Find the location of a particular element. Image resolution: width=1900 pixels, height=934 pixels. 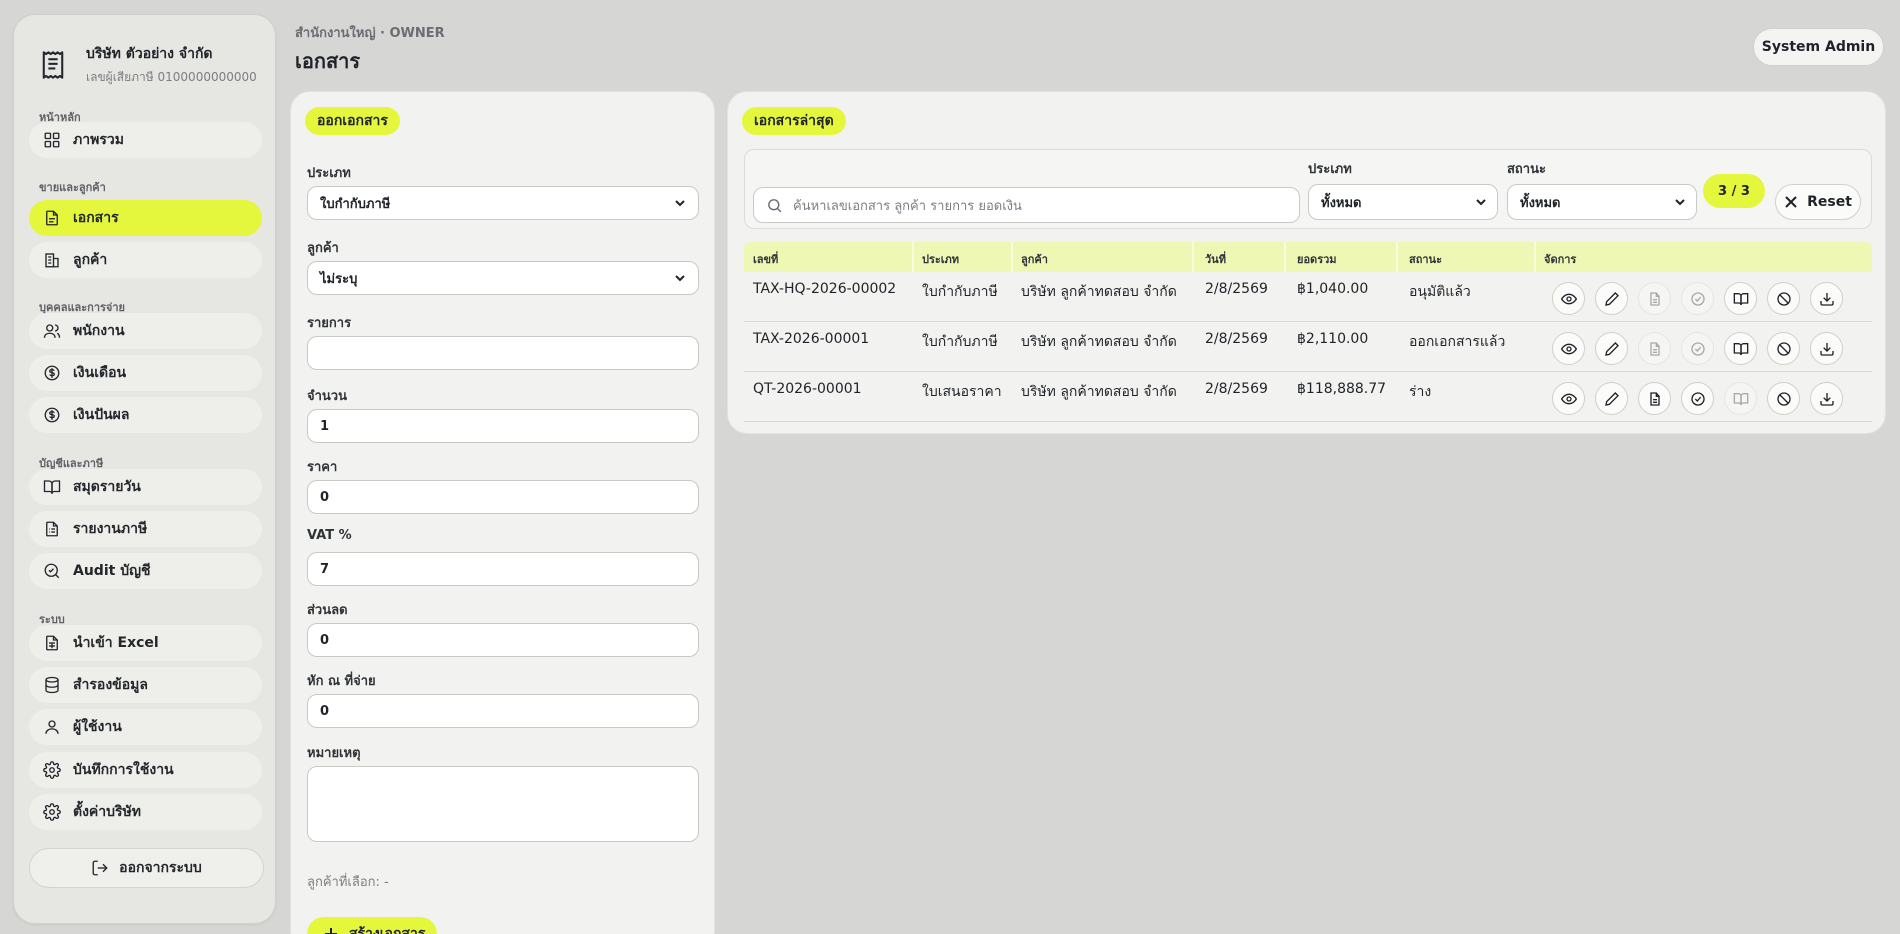

cell-number: QT-2026-00001 is located at coordinates (807, 389).